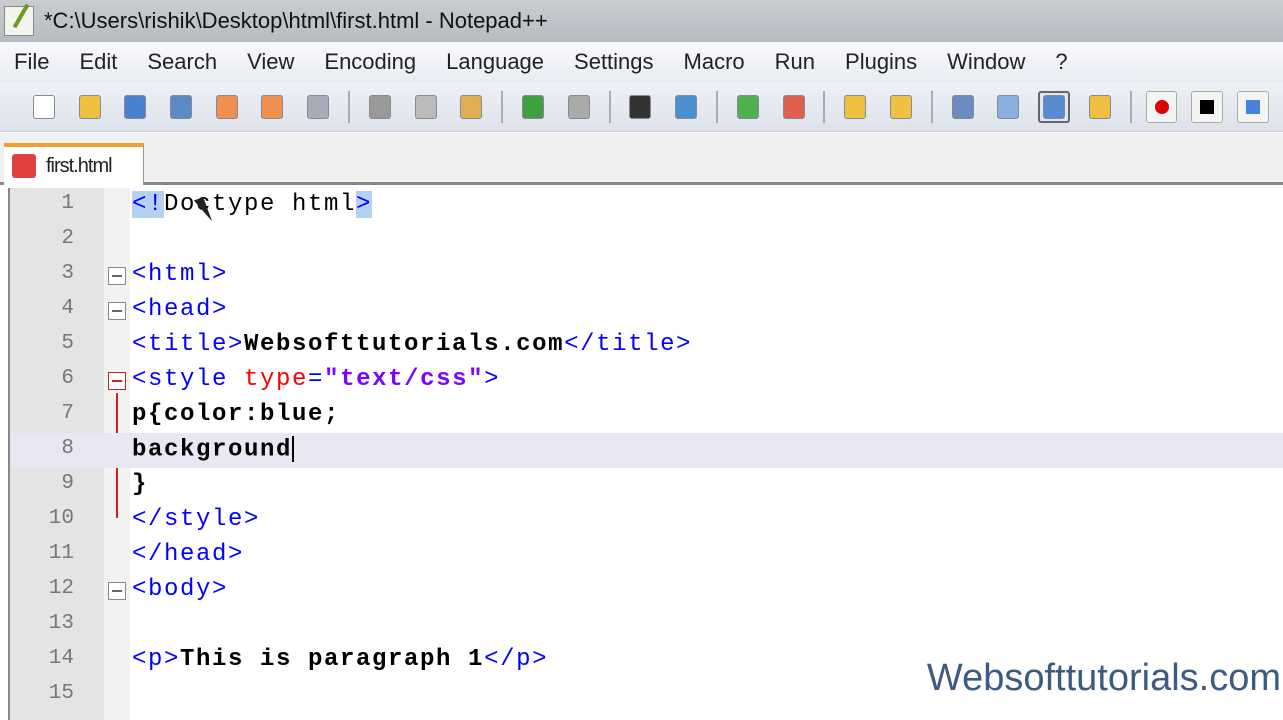  What do you see at coordinates (67, 343) in the screenshot?
I see `line-number: 5` at bounding box center [67, 343].